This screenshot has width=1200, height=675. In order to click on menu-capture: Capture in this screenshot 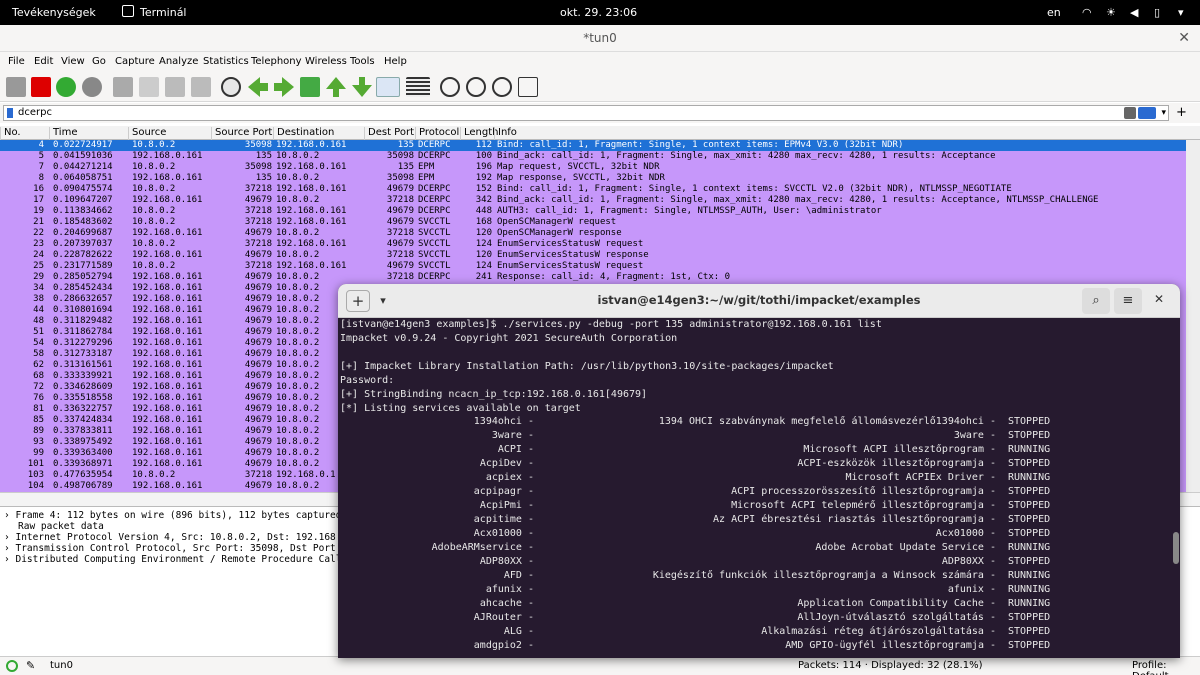, I will do `click(135, 61)`.